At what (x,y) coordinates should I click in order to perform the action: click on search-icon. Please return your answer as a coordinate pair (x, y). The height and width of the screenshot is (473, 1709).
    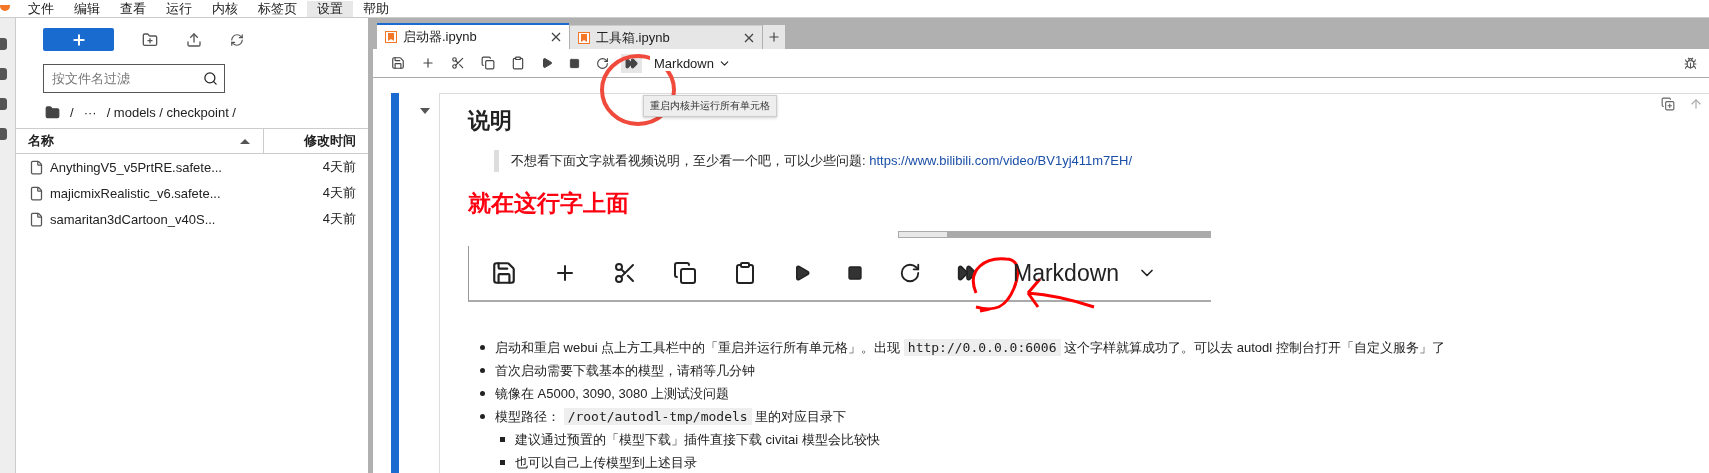
    Looking at the image, I should click on (210, 78).